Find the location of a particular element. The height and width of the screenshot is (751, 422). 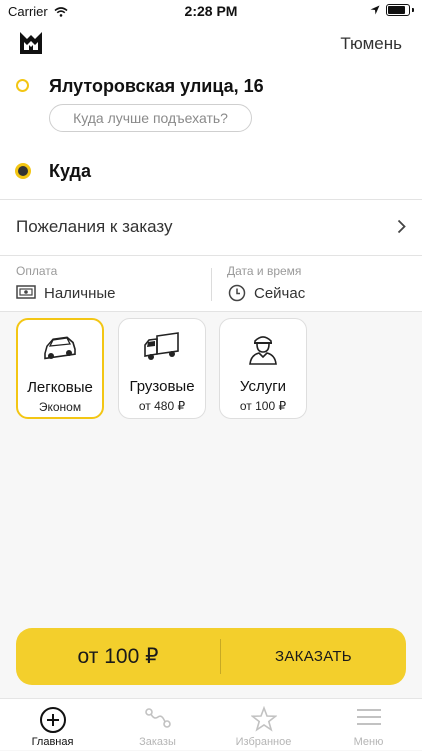

tab-label: Заказы is located at coordinates (157, 742).